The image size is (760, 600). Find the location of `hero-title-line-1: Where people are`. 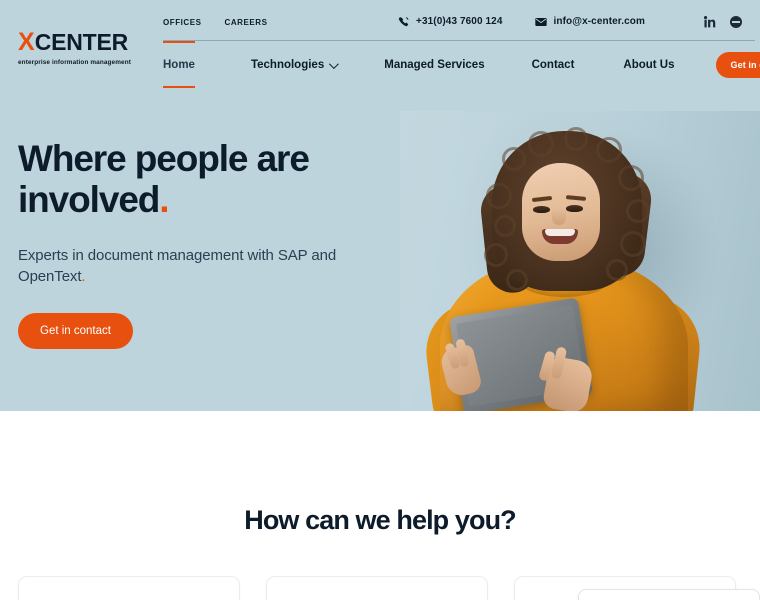

hero-title-line-1: Where people are is located at coordinates (164, 158).